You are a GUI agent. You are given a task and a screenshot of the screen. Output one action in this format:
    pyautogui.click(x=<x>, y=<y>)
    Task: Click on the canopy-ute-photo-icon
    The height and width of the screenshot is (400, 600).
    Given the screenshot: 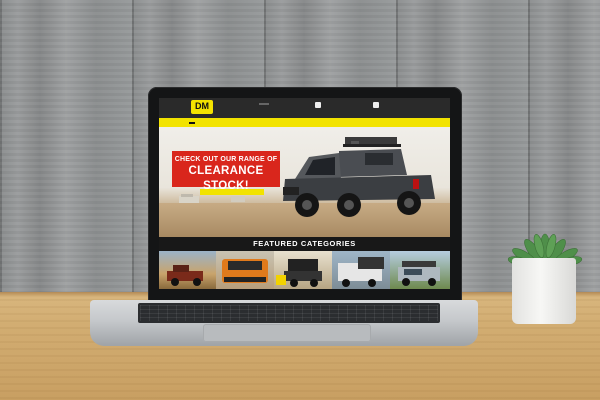 What is the action you would take?
    pyautogui.click(x=361, y=272)
    